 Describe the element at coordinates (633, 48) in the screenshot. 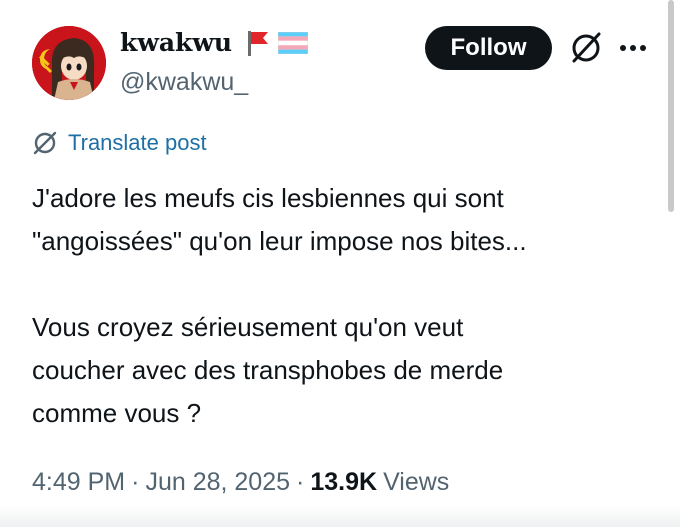

I see `more-dots-icon` at that location.